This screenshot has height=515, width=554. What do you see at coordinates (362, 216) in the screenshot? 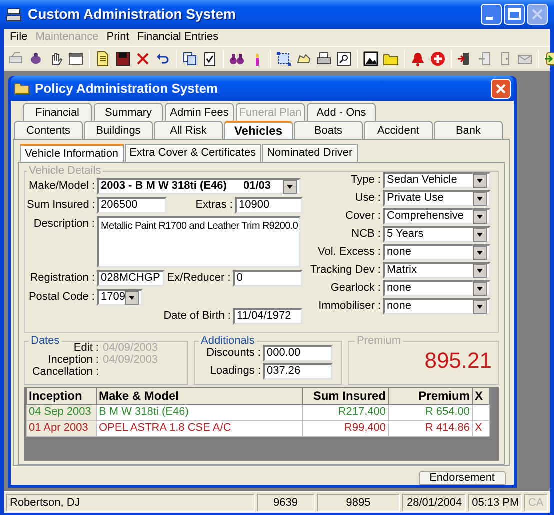
I see `field-label: Cover :` at bounding box center [362, 216].